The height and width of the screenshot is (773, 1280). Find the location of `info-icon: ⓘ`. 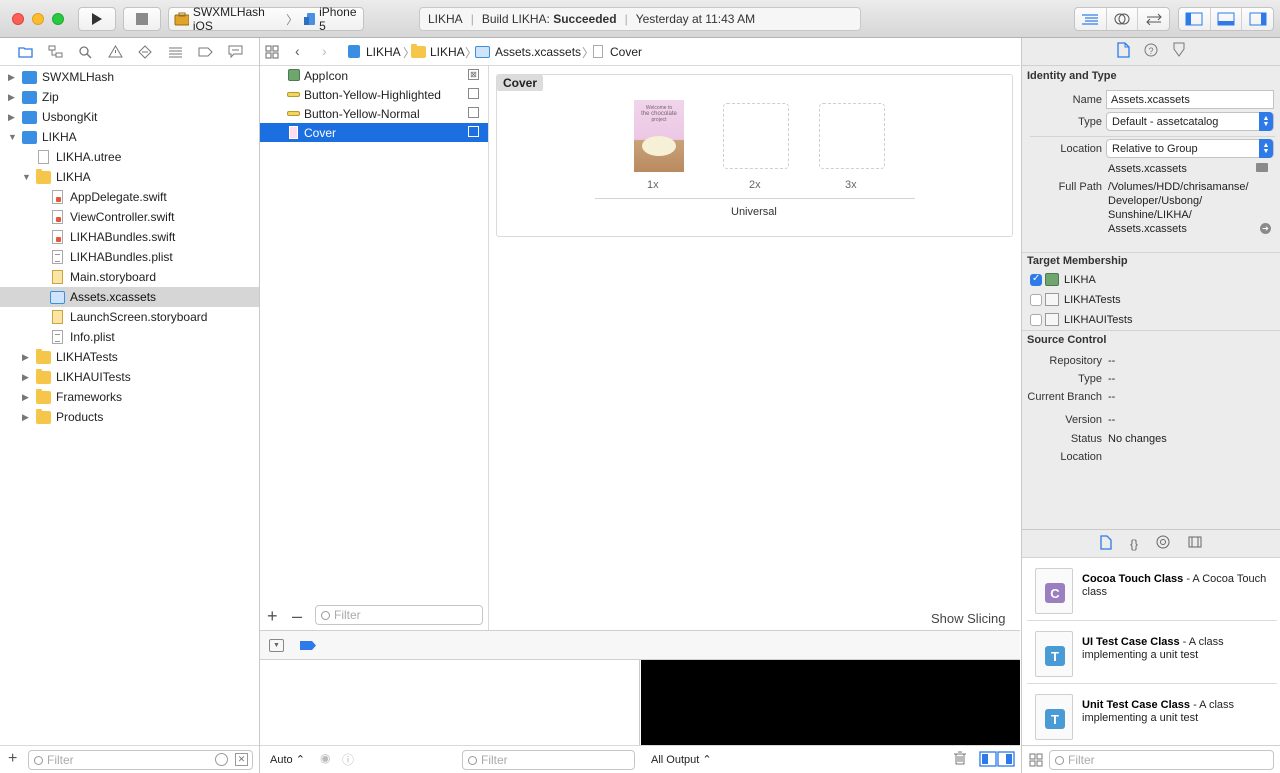

info-icon: ⓘ is located at coordinates (348, 759).